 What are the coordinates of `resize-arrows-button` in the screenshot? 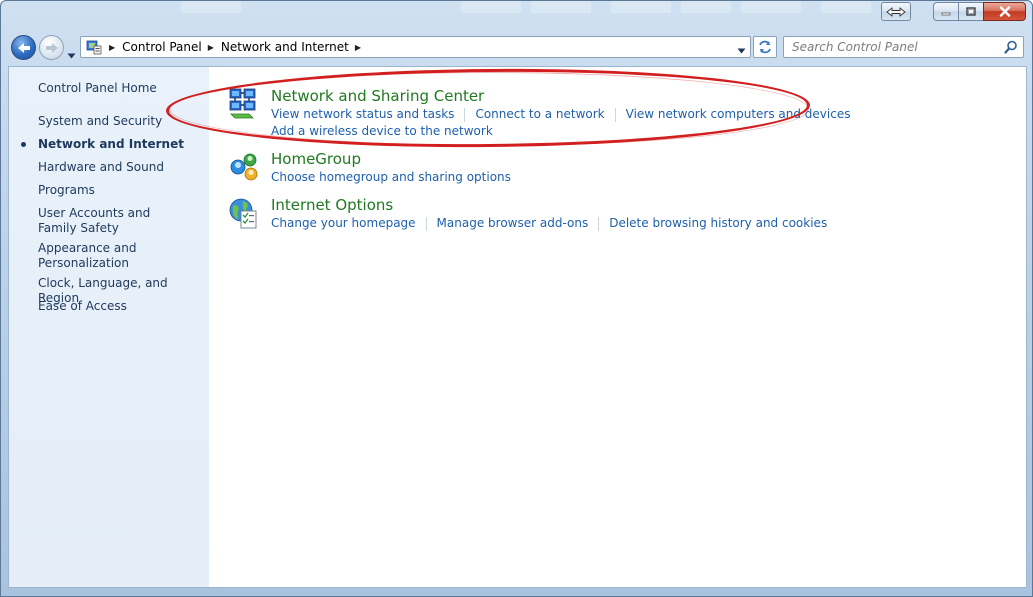 It's located at (896, 11).